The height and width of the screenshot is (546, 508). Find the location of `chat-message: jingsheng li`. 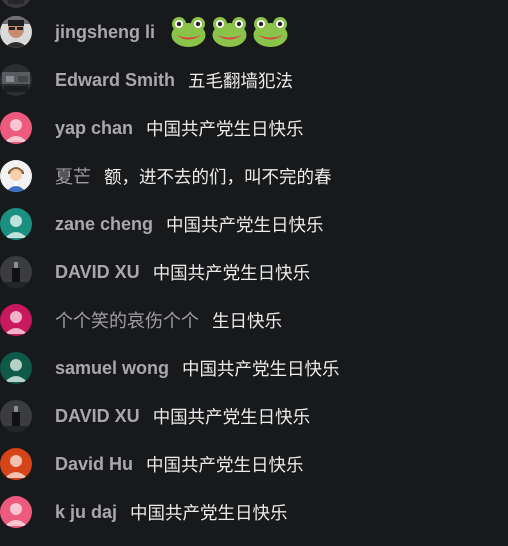

chat-message: jingsheng li is located at coordinates (254, 32).